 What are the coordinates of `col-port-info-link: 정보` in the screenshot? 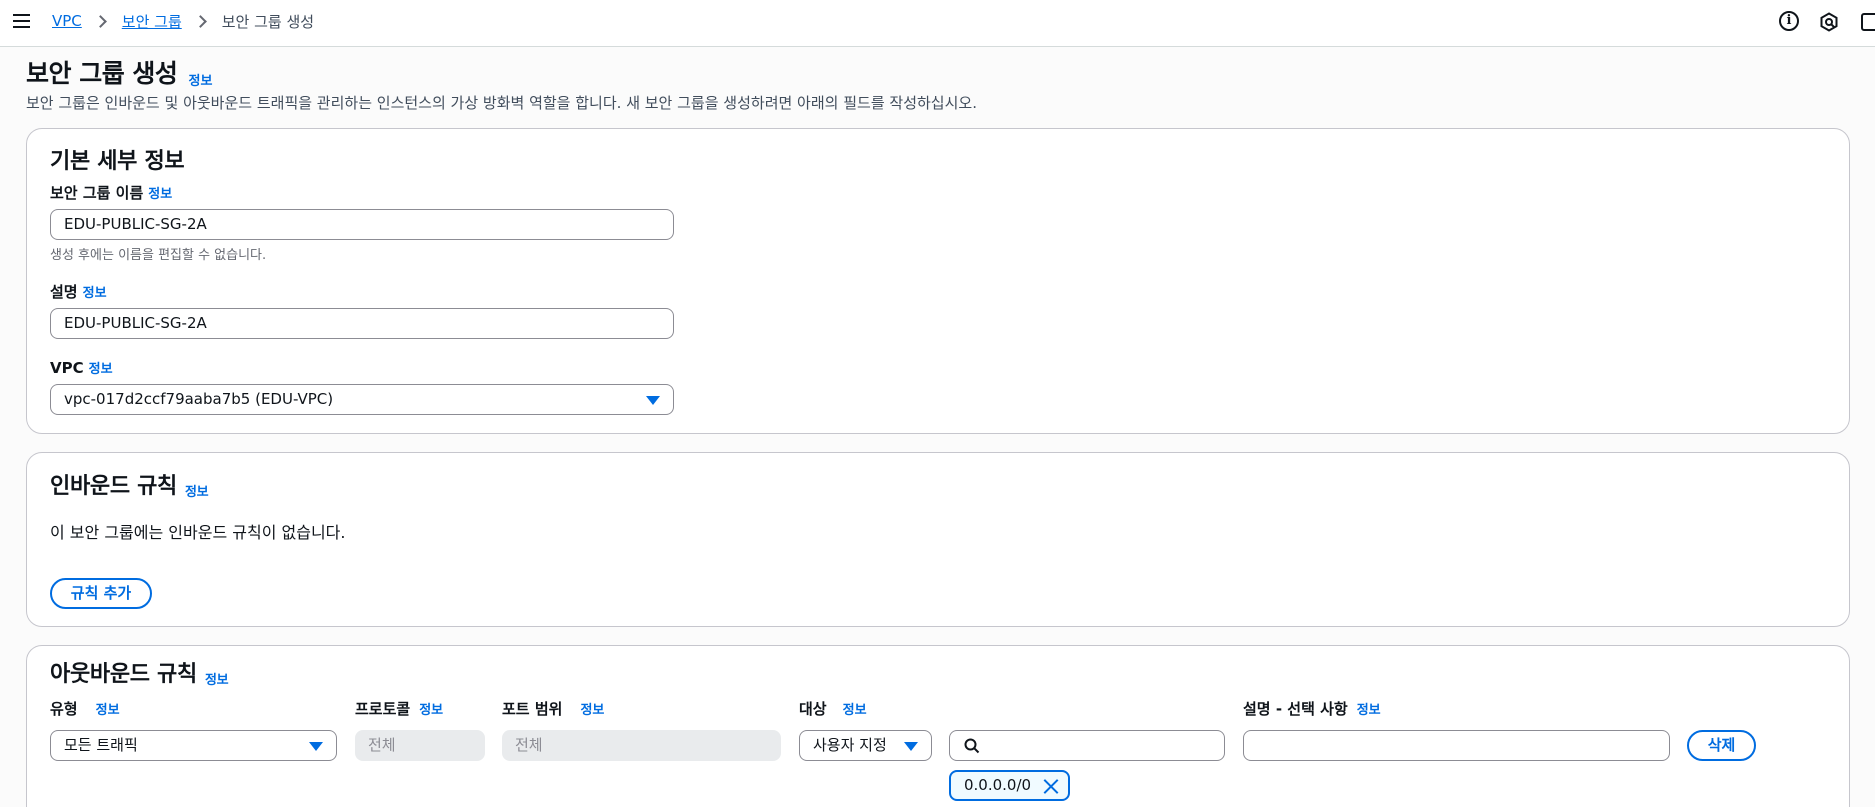 It's located at (592, 708).